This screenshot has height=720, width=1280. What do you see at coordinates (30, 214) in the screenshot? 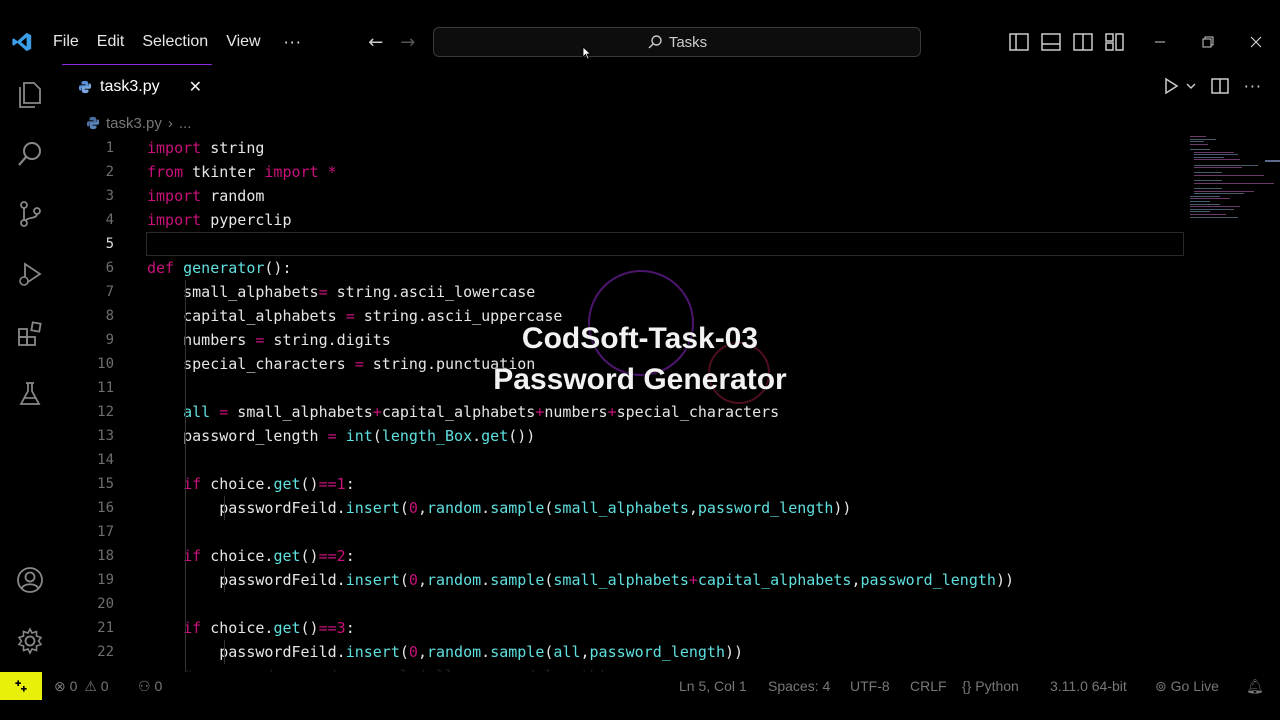
I see `source-control-icon` at bounding box center [30, 214].